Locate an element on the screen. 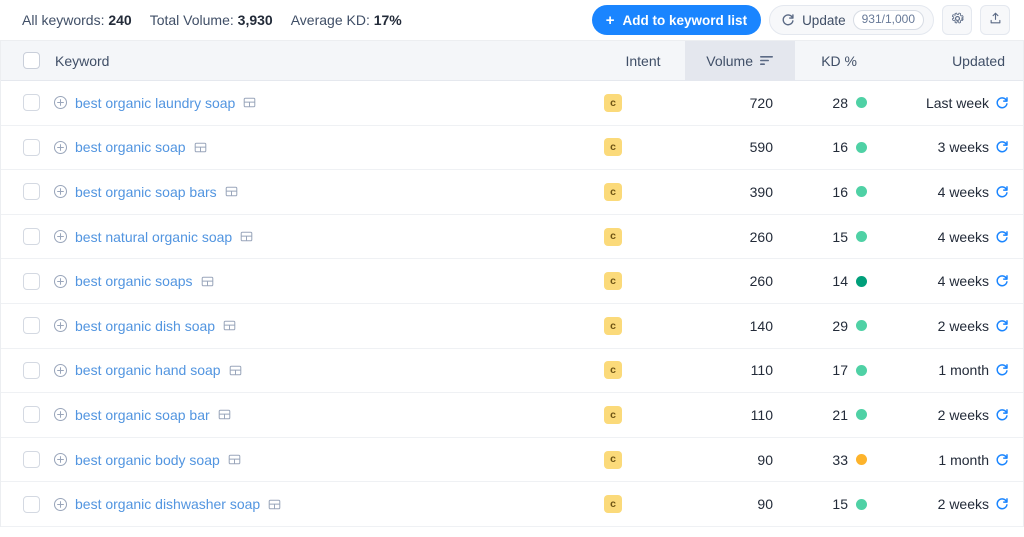  keyword-link: best organic body soap is located at coordinates (147, 460).